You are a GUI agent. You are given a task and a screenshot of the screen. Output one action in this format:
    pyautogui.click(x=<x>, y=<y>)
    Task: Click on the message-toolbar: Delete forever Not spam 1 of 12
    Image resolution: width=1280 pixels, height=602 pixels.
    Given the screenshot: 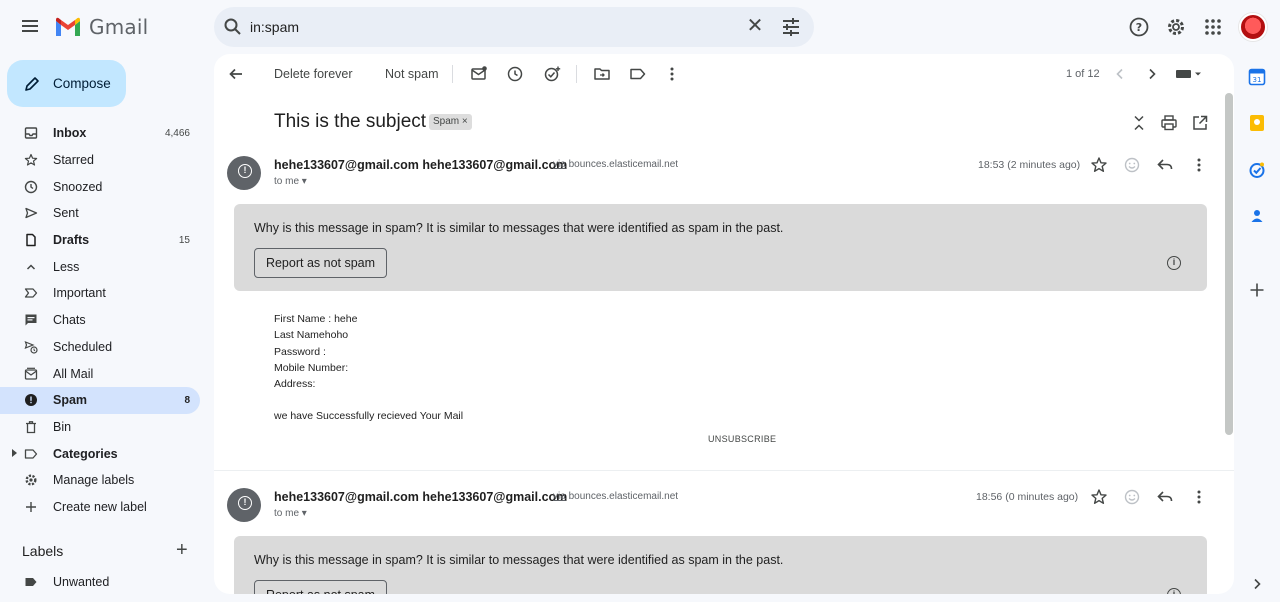 What is the action you would take?
    pyautogui.click(x=724, y=74)
    